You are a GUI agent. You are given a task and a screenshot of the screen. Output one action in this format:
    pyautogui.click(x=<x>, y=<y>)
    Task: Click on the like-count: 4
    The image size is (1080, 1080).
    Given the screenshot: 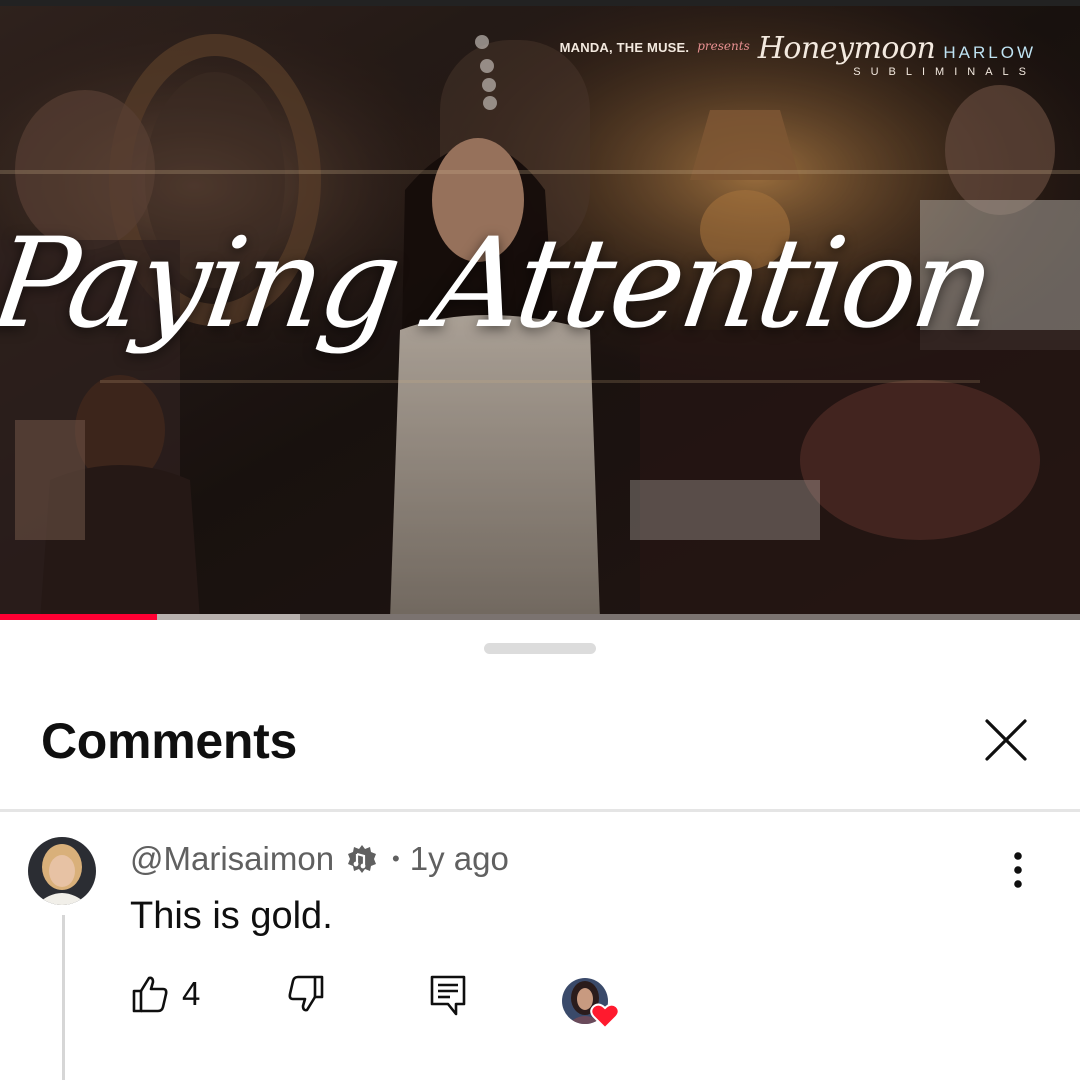 What is the action you would take?
    pyautogui.click(x=191, y=993)
    